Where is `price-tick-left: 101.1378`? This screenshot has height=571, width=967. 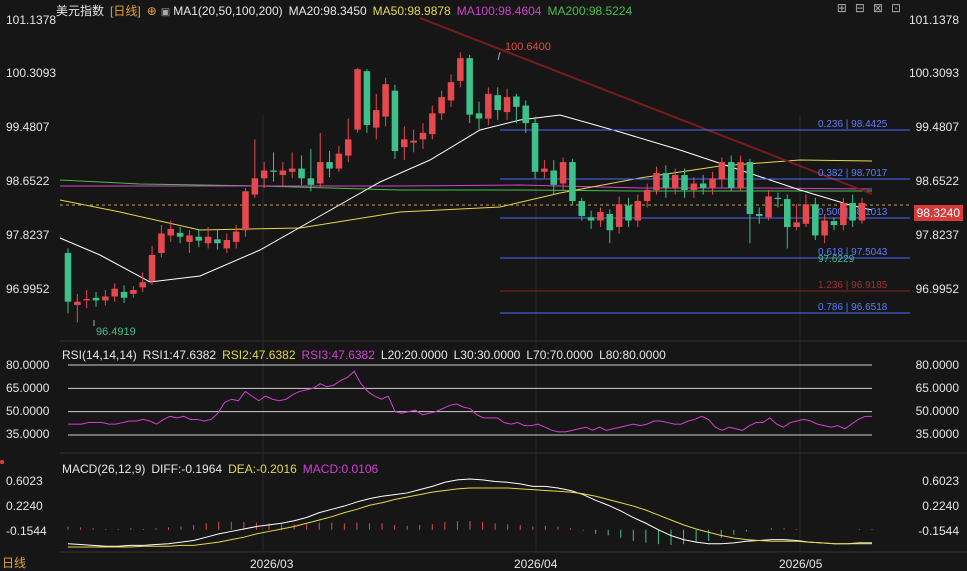
price-tick-left: 101.1378 is located at coordinates (31, 20).